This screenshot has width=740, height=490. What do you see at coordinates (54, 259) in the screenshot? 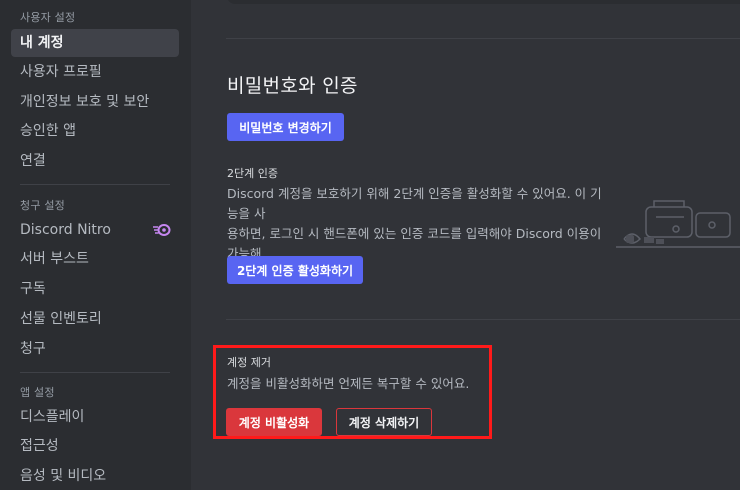
I see `sidebar-item-label: 서버 부스트` at bounding box center [54, 259].